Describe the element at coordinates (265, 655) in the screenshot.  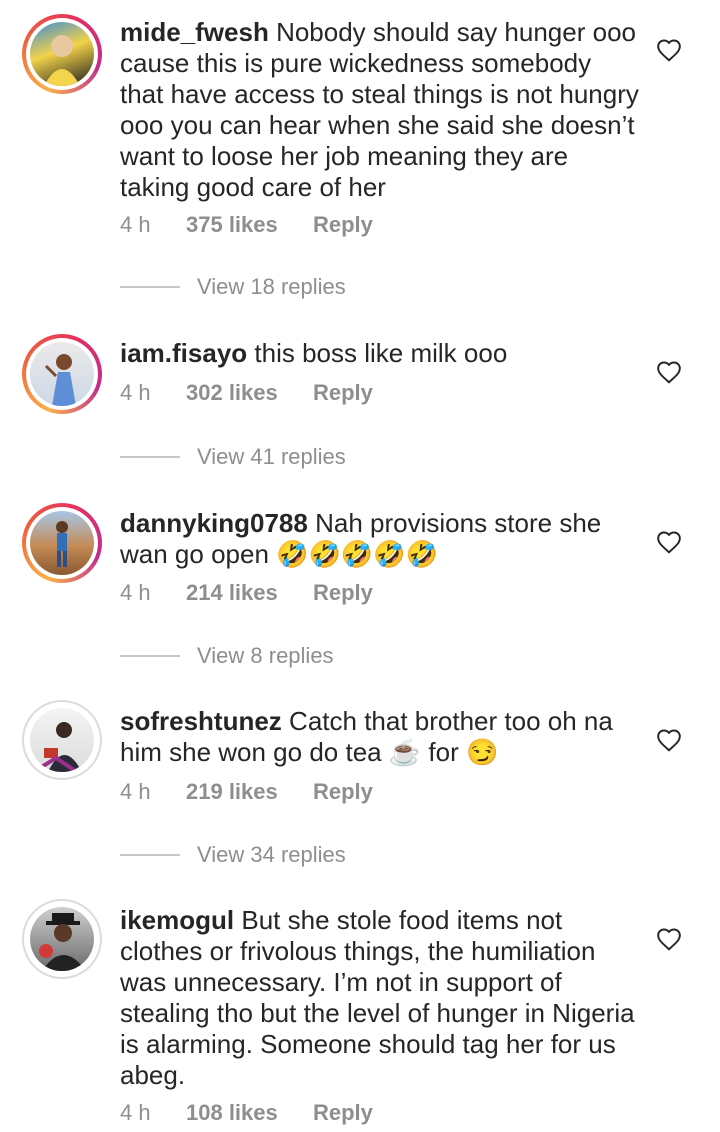
I see `view-replies-label: View 8 replies` at that location.